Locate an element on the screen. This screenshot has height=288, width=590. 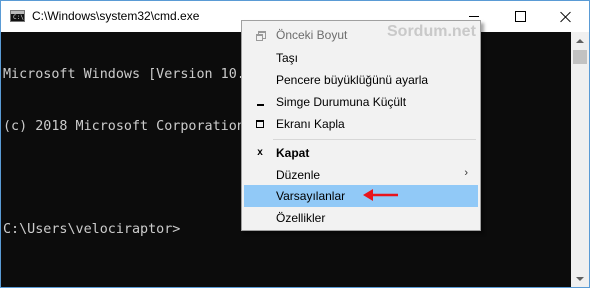
close-icon: x is located at coordinates (260, 152).